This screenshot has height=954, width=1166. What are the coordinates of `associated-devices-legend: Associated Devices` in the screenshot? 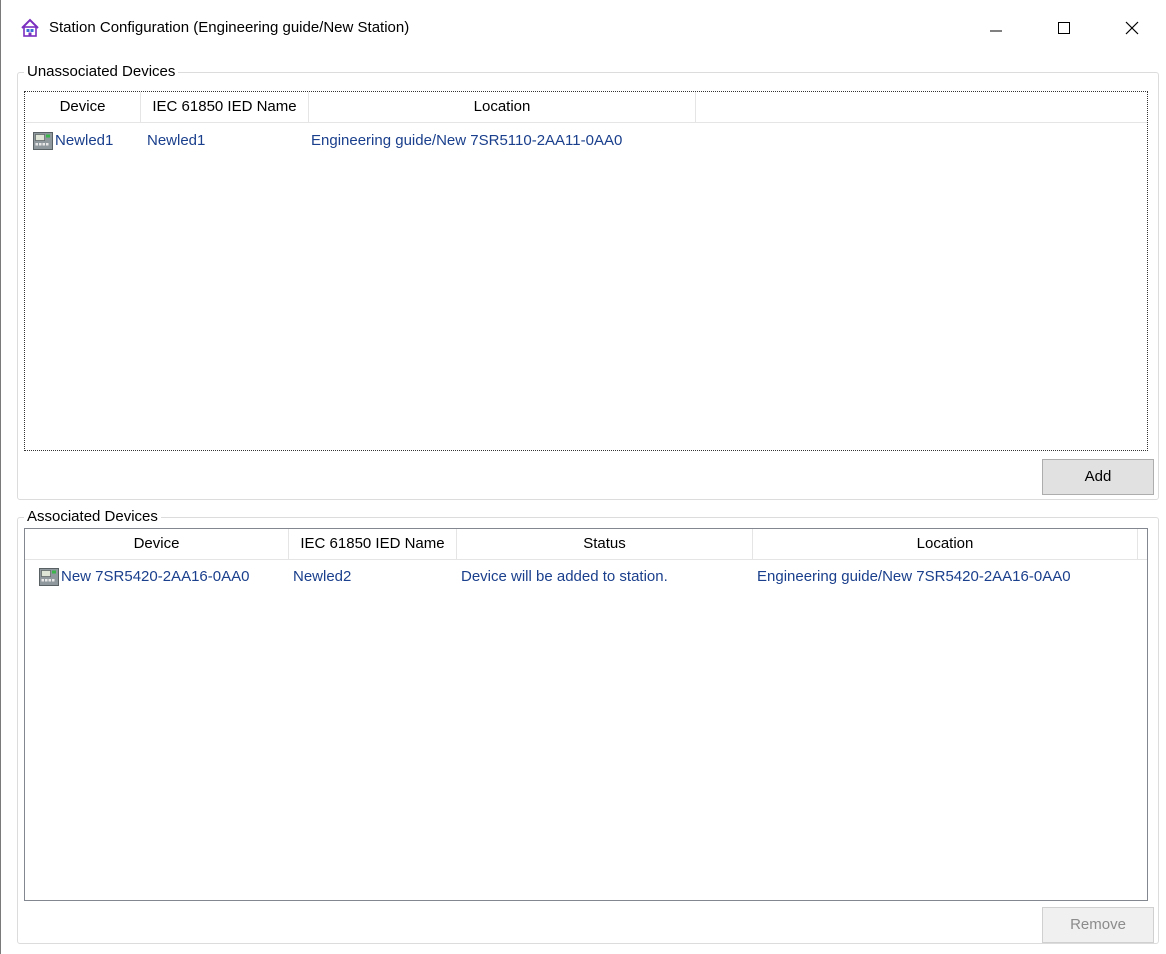 It's located at (92, 517).